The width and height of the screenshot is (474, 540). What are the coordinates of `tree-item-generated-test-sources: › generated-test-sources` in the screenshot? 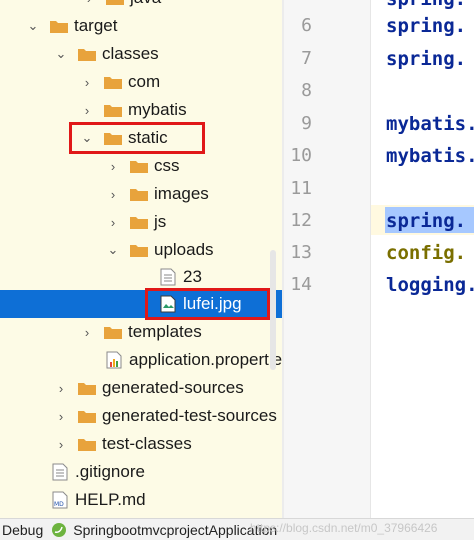 It's located at (141, 416).